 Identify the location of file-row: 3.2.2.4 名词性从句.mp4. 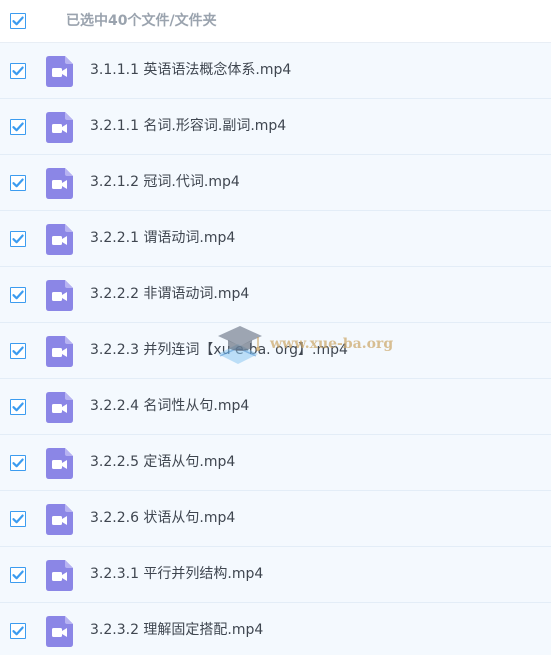
(275, 407).